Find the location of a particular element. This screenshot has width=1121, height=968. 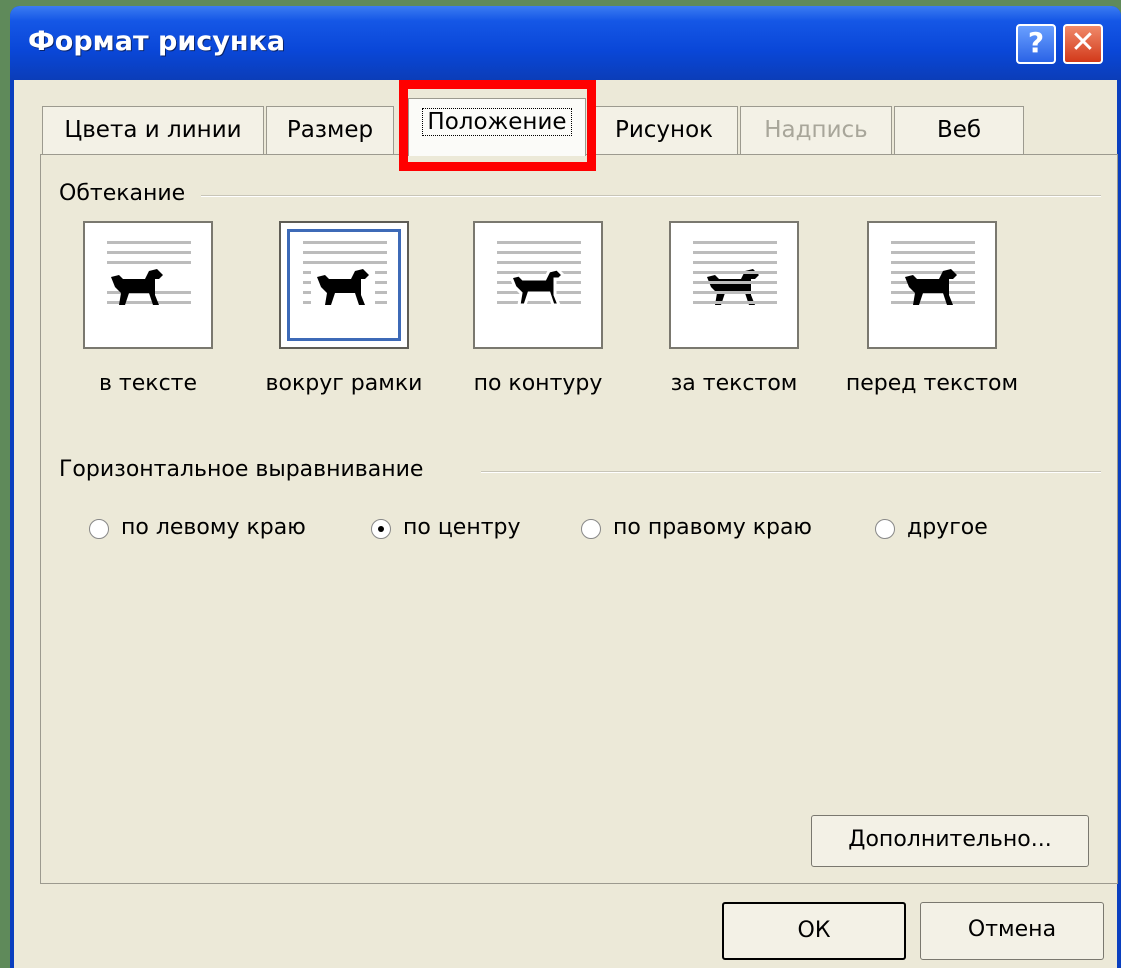

wrap-front-label: перед текстом is located at coordinates (932, 383).